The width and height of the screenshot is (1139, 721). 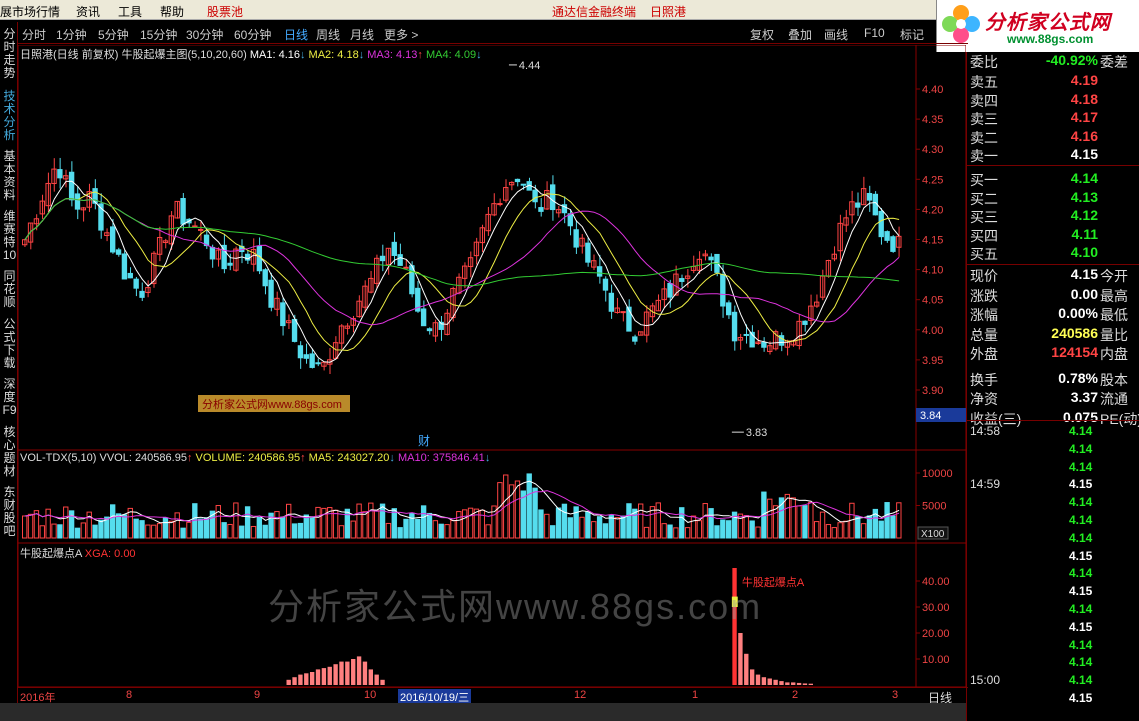 What do you see at coordinates (1084, 252) in the screenshot?
I see `bid-price: 4.10` at bounding box center [1084, 252].